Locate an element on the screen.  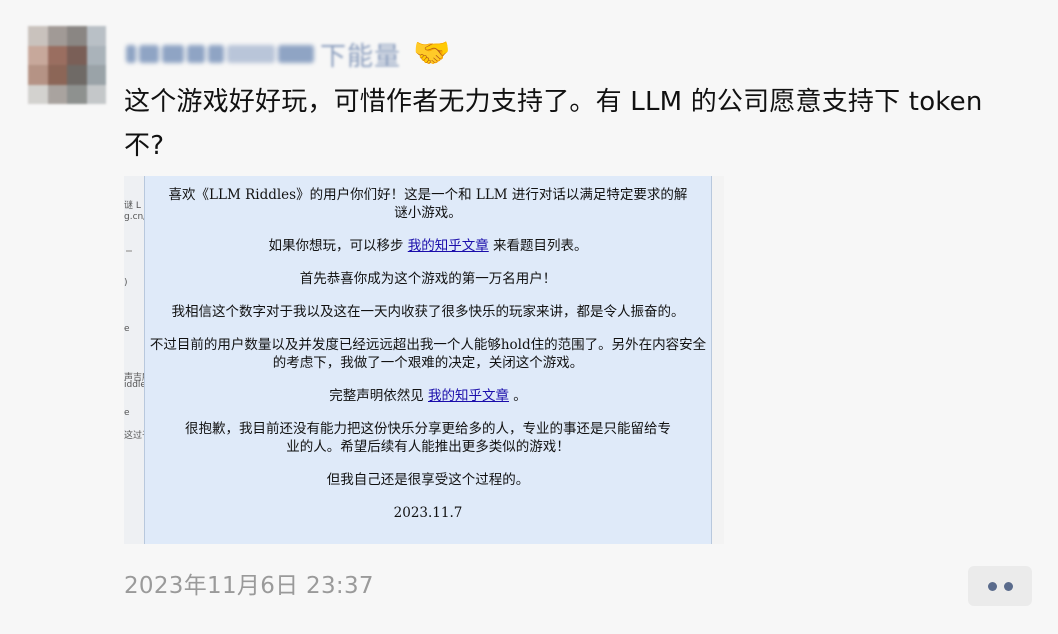
announcement-line-enjoy: 但我自己还是很享受这个过程的。 is located at coordinates (428, 480).